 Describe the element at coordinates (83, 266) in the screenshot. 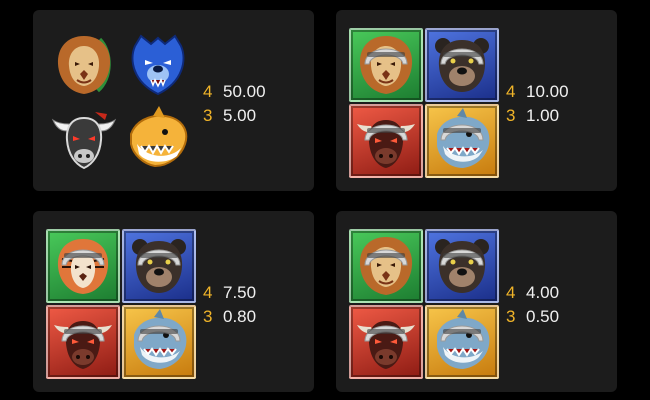

I see `tiger-player-icon` at that location.